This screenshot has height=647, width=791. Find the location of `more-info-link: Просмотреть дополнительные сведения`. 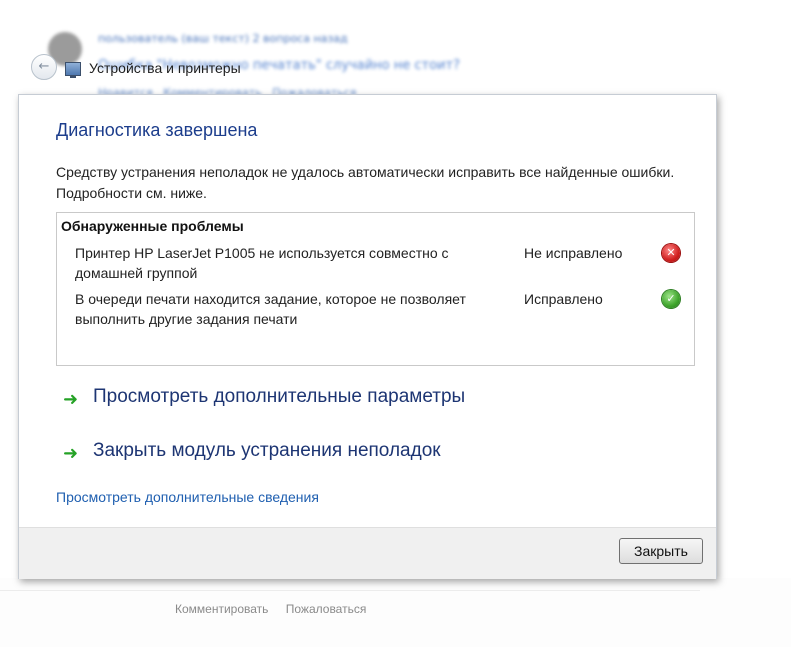

more-info-link: Просмотреть дополнительные сведения is located at coordinates (187, 497).